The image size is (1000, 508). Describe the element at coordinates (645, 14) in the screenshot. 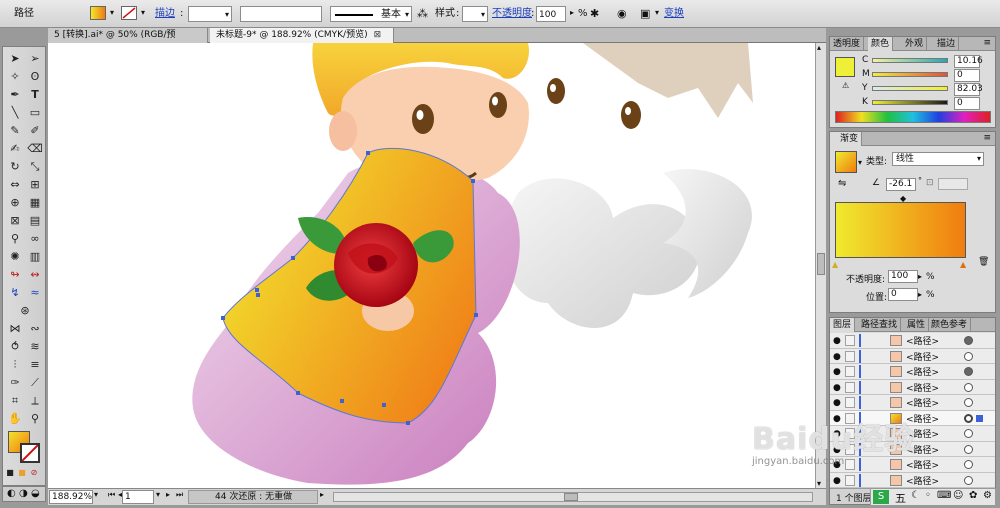

I see `align-icon: ▣` at that location.